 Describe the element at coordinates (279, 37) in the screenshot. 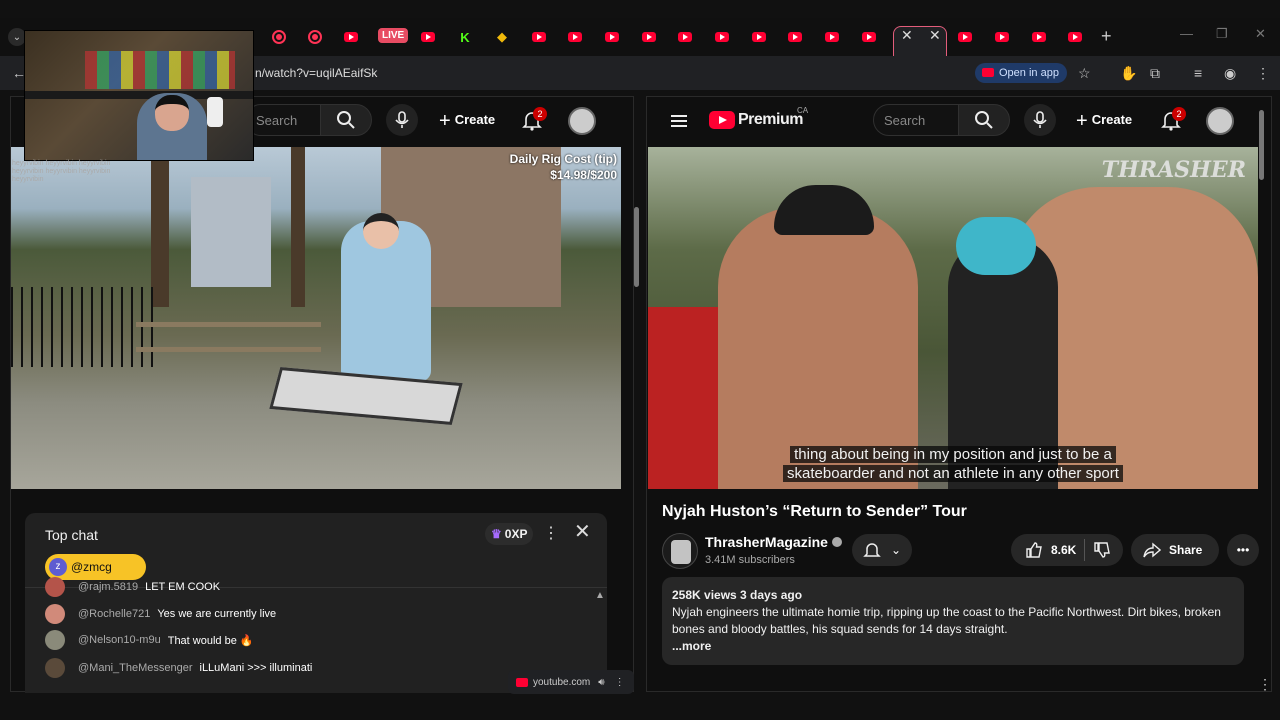

I see `tab-recording` at that location.